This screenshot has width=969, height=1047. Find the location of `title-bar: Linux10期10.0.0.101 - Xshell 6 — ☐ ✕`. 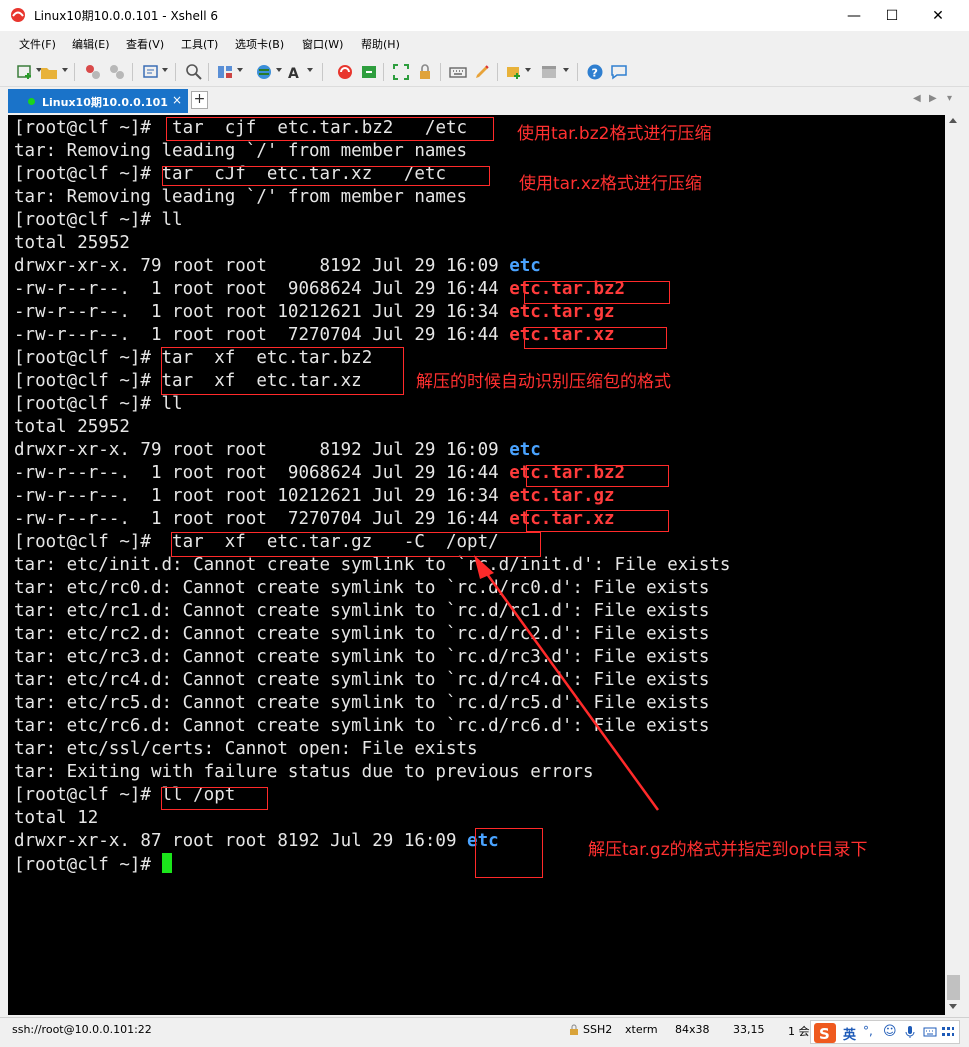

title-bar: Linux10期10.0.0.101 - Xshell 6 — ☐ ✕ is located at coordinates (484, 15).